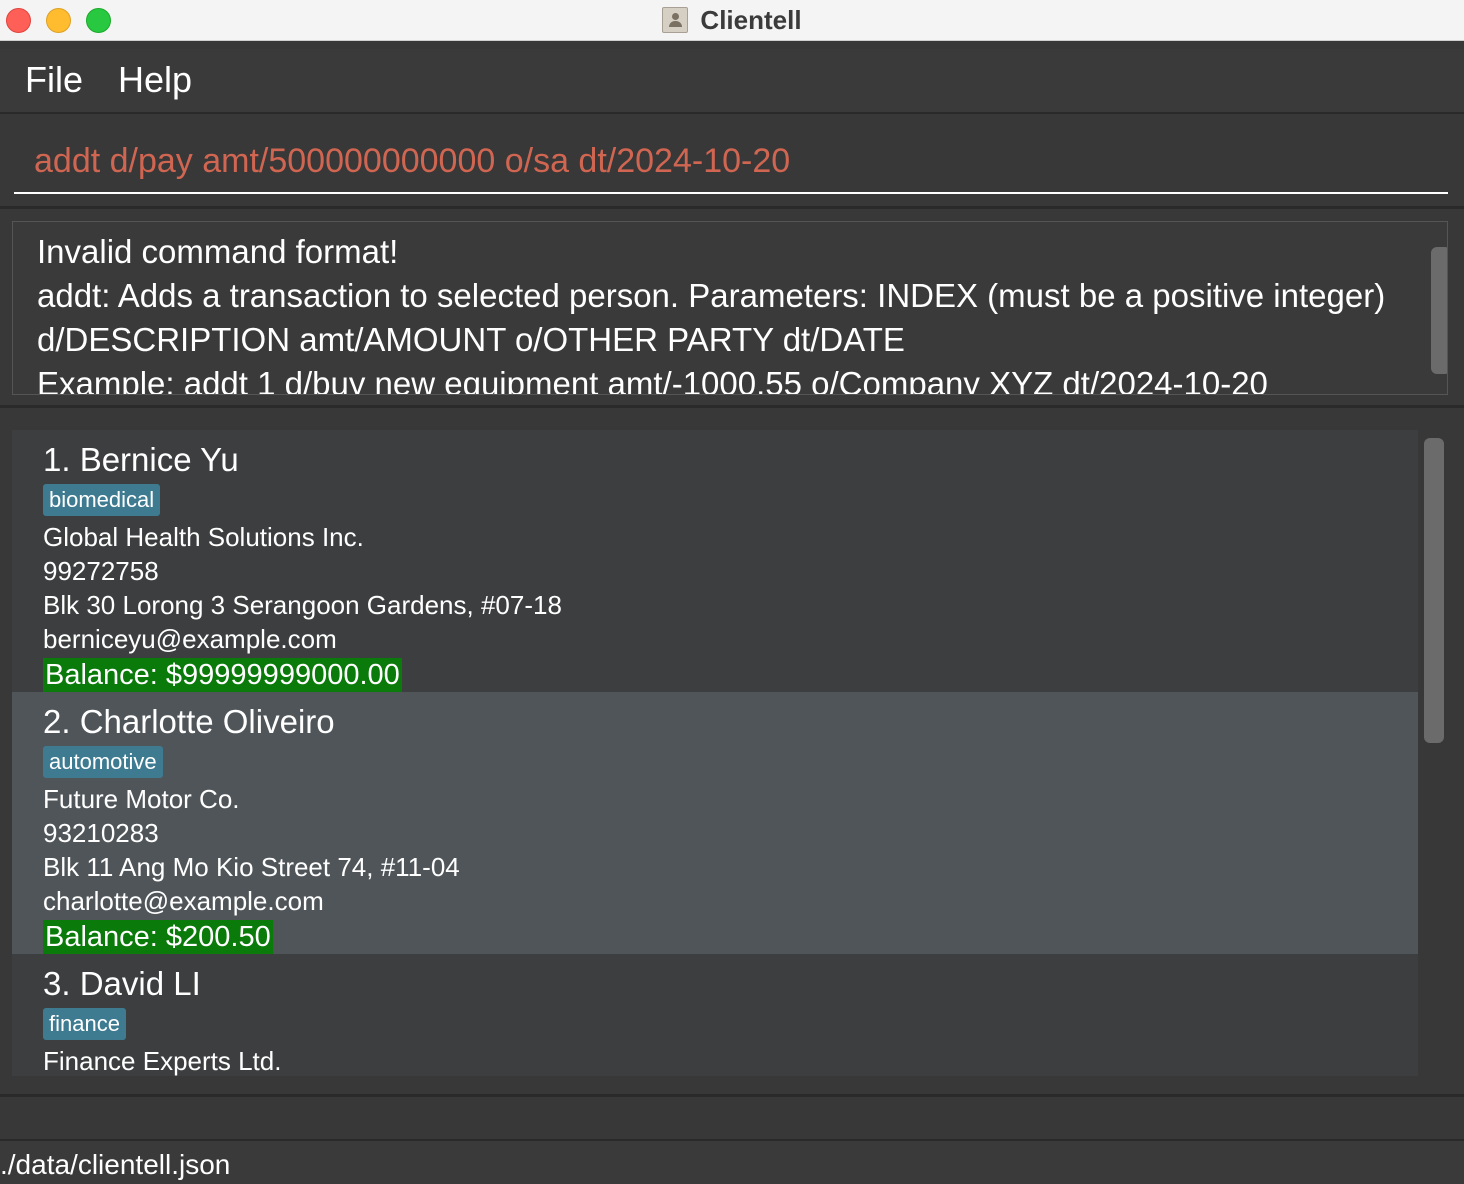 The width and height of the screenshot is (1464, 1184). What do you see at coordinates (141, 799) in the screenshot?
I see `person-company: Future Motor Co.` at bounding box center [141, 799].